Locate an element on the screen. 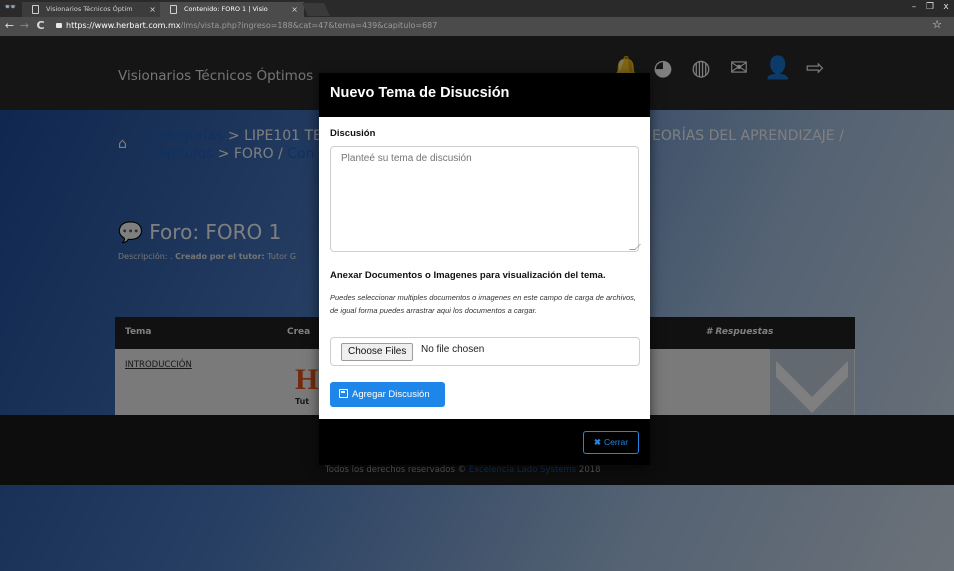 This screenshot has width=954, height=571. modal-title: Nuevo Tema de Disucsión is located at coordinates (420, 93).